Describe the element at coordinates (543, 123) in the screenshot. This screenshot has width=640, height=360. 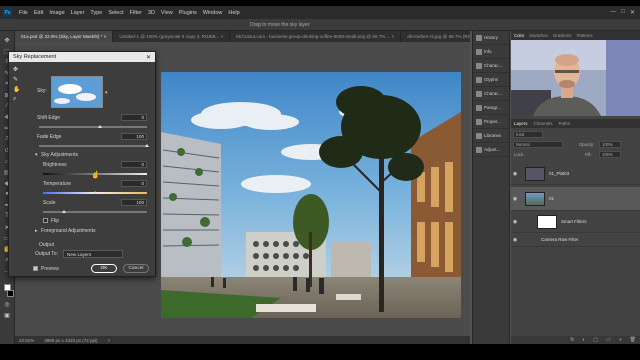
I see `tab-channels: Channels` at that location.